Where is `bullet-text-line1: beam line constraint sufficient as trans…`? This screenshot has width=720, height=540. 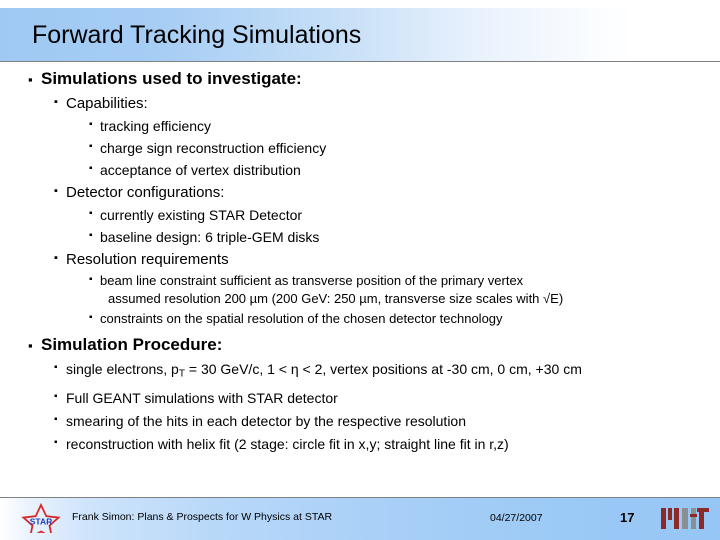
bullet-text-line1: beam line constraint sufficient as trans… is located at coordinates (312, 280).